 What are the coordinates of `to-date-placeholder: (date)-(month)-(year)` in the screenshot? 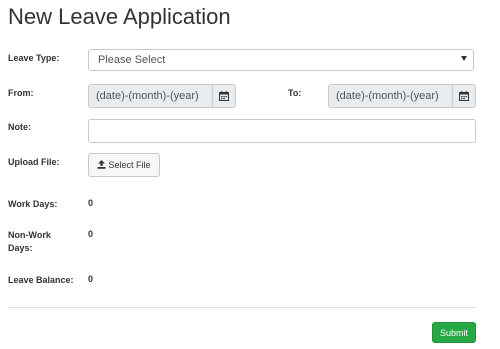 It's located at (387, 96).